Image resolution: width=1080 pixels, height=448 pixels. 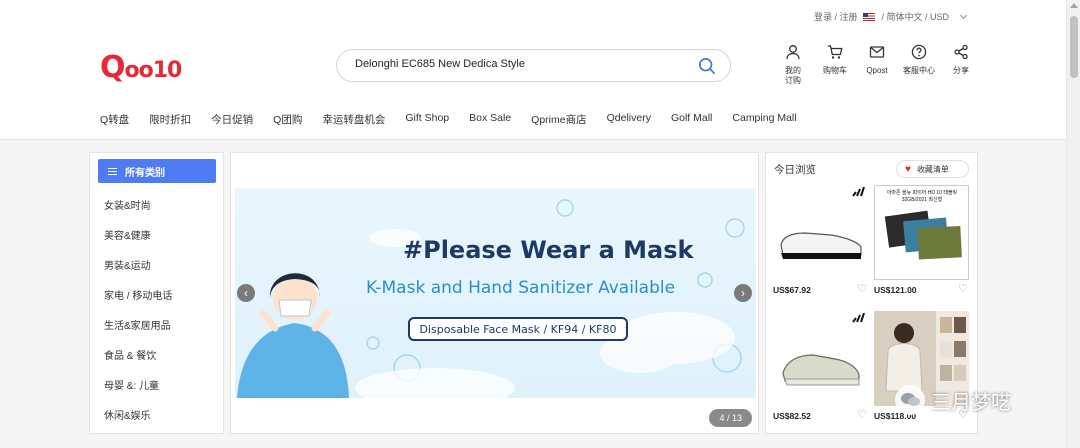 I want to click on nav-item: Qdelivery, so click(x=629, y=119).